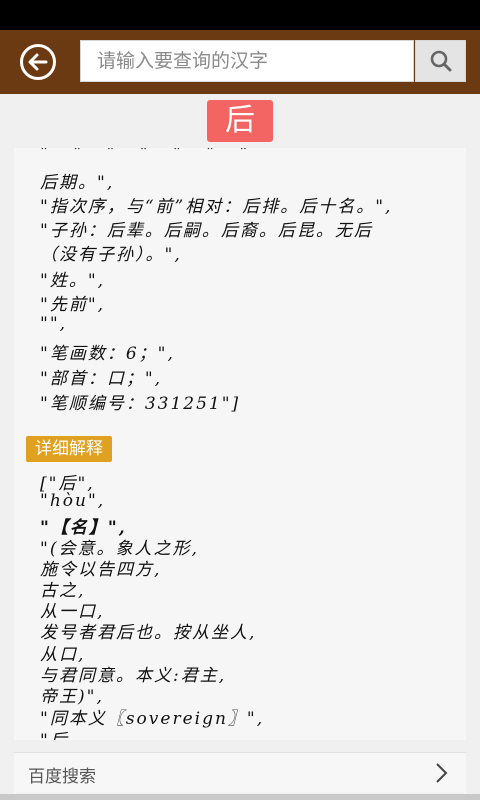  I want to click on detail-line: "hòu",, so click(73, 501).